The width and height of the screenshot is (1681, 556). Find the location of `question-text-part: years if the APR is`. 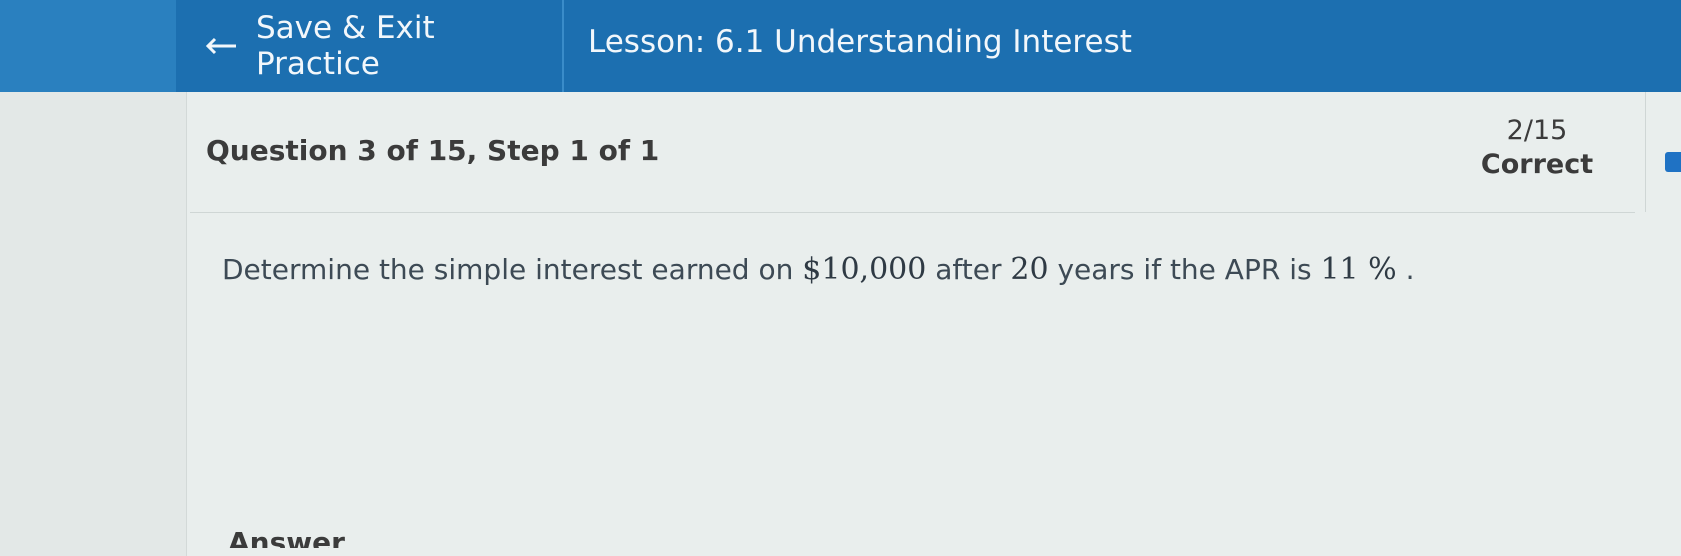

question-text-part: years if the APR is is located at coordinates (1184, 269).